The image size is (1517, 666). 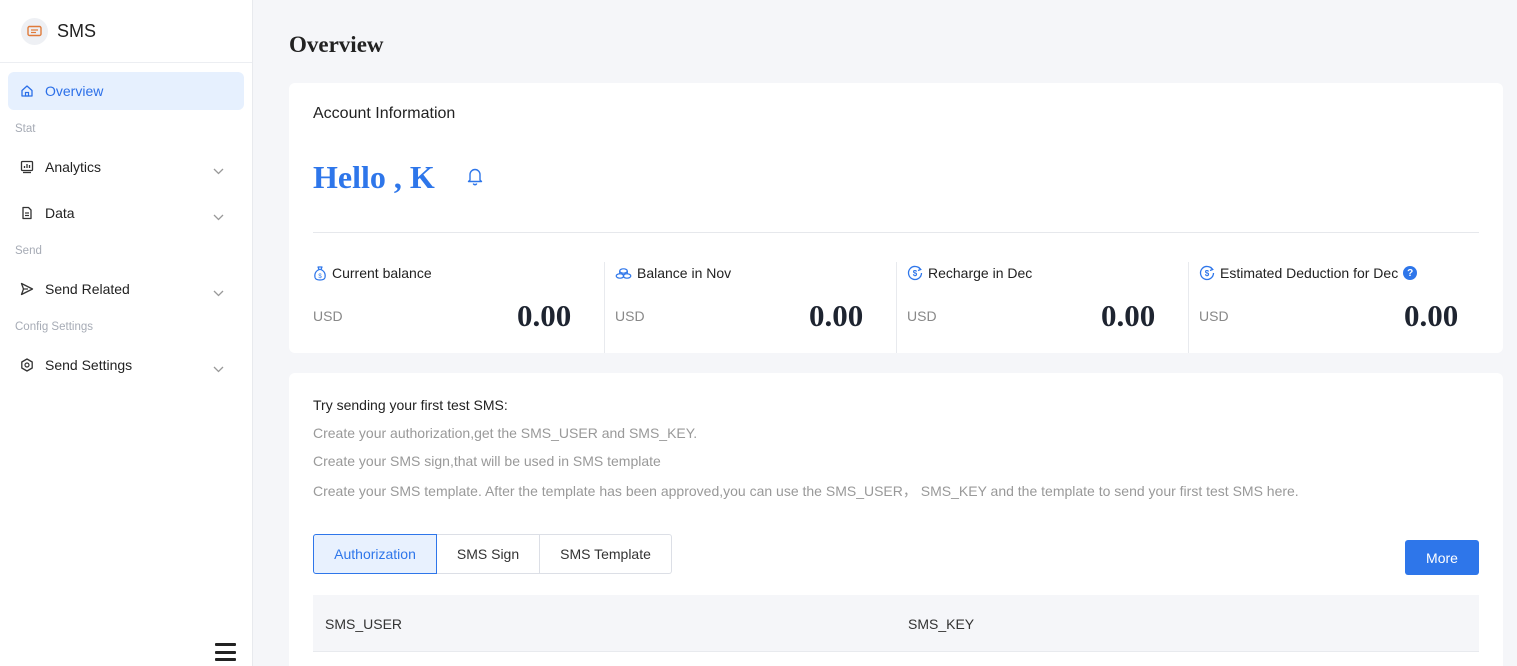 I want to click on stat-current-balance: $ Current balance USD 0.00, so click(x=458, y=307).